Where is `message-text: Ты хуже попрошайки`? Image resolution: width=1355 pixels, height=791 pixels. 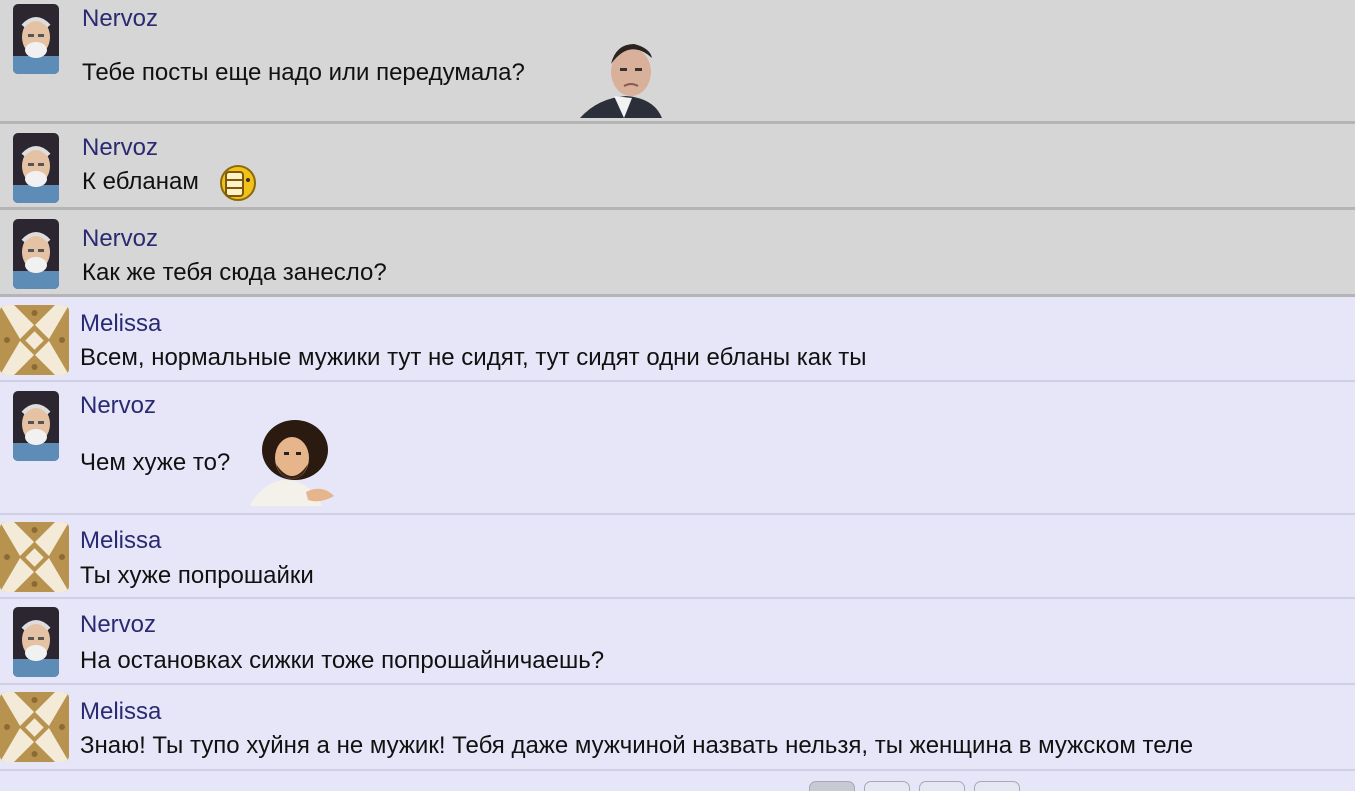 message-text: Ты хуже попрошайки is located at coordinates (197, 575).